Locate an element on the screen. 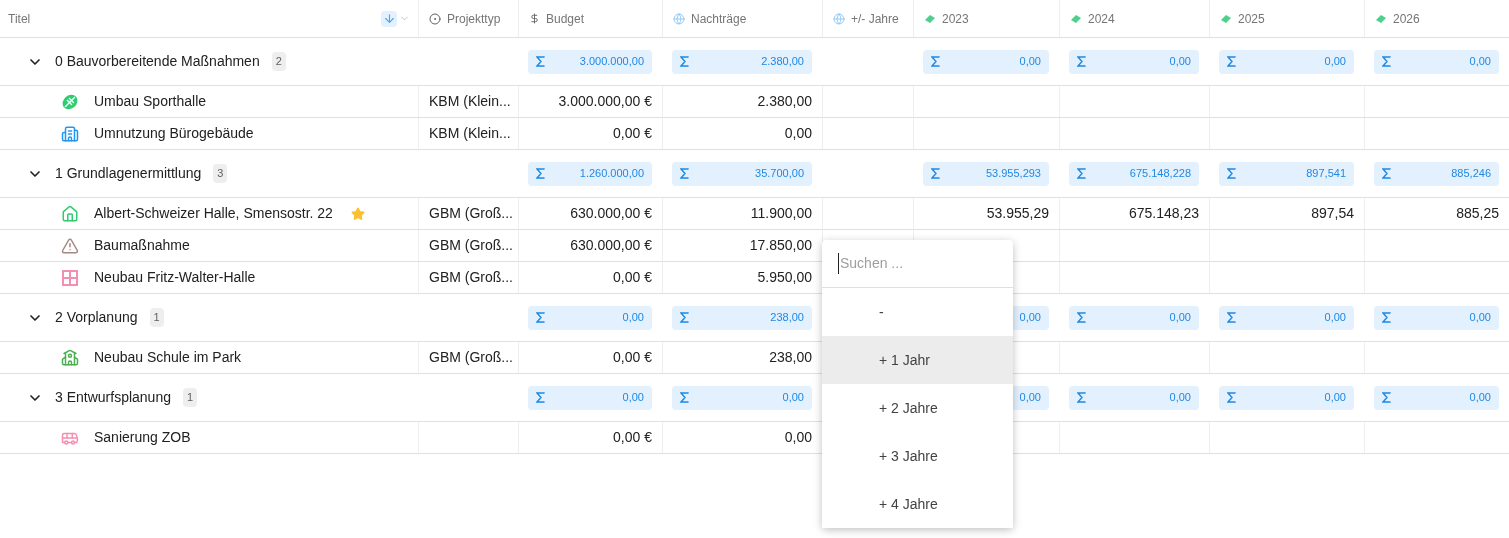  sum-value: 1.260.000,00 is located at coordinates (611, 174).